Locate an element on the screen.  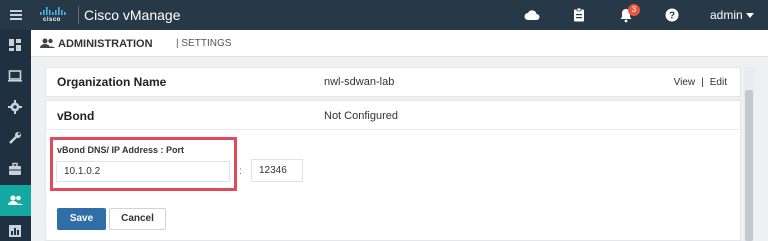
help-icon: ? is located at coordinates (672, 15).